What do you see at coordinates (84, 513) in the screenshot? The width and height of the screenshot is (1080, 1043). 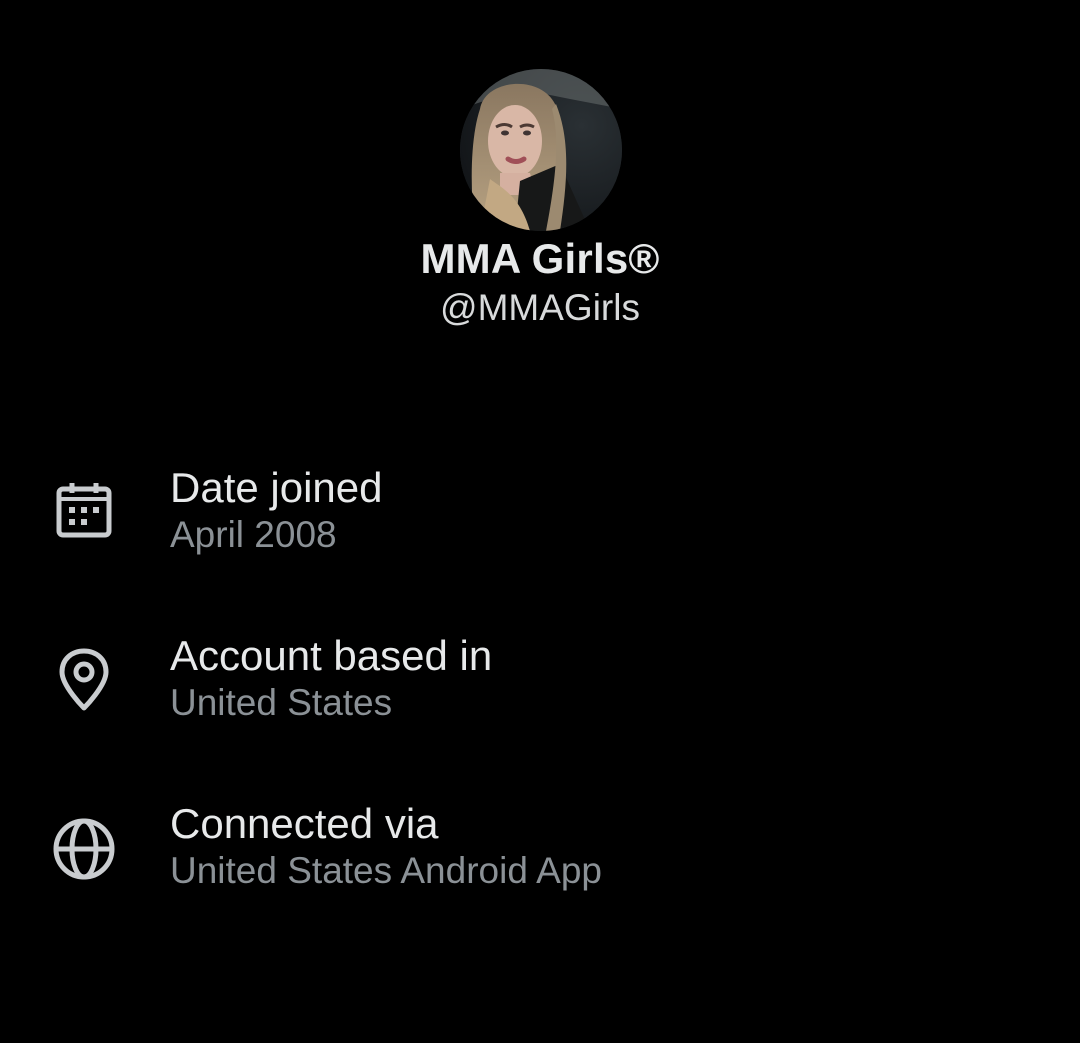 I see `calendar-icon` at bounding box center [84, 513].